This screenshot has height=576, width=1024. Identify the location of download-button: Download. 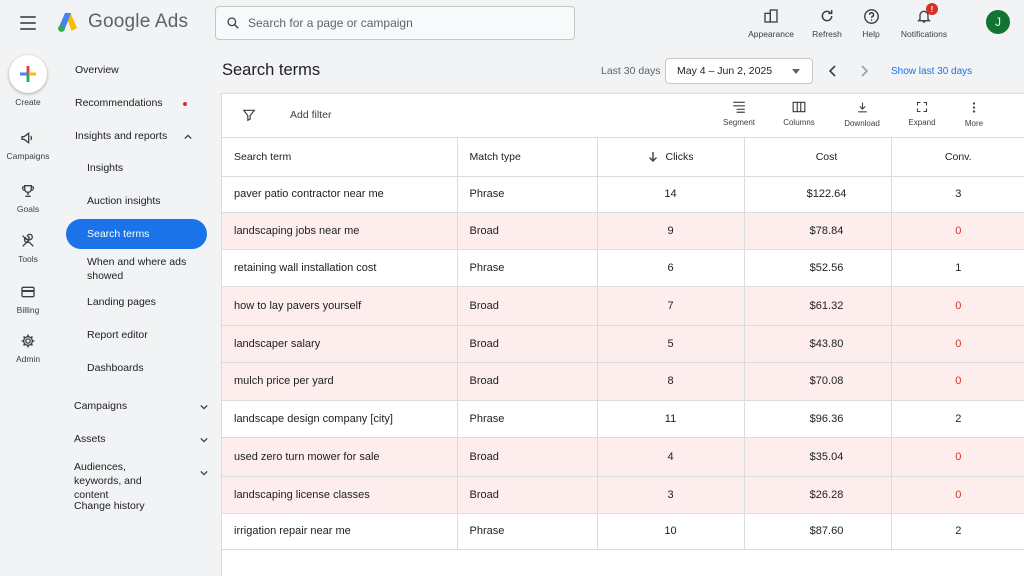
(862, 114).